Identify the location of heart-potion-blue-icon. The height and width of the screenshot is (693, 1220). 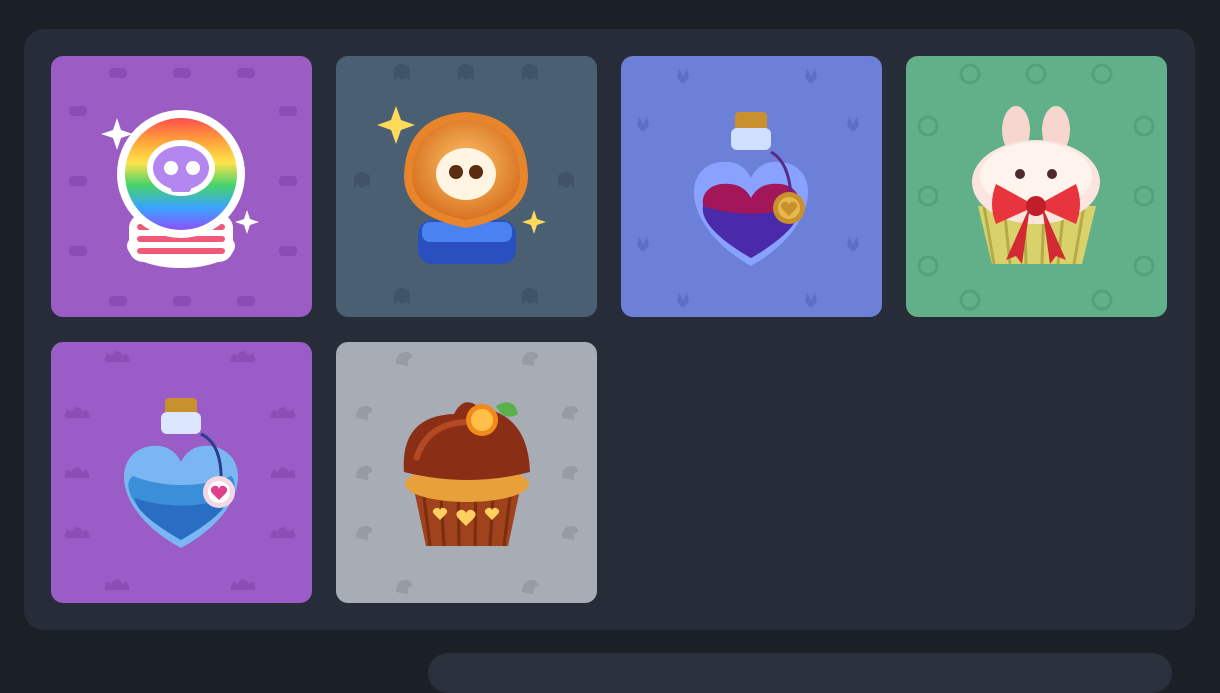
(181, 473).